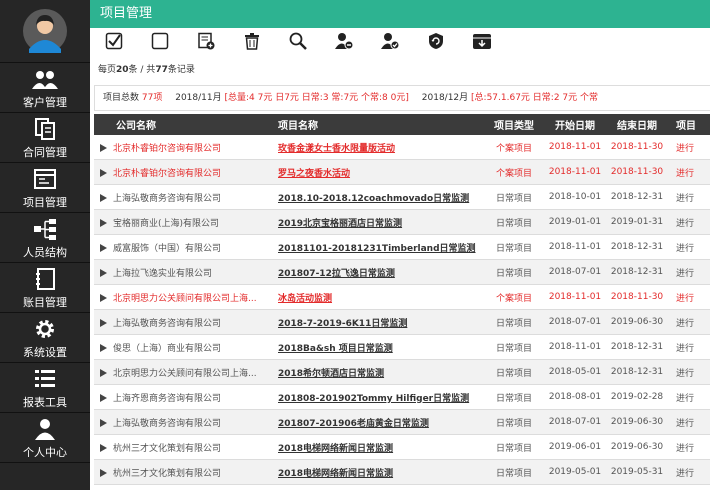 The image size is (710, 490). What do you see at coordinates (45, 238) in the screenshot?
I see `sidebar-item-org: 人员结构` at bounding box center [45, 238].